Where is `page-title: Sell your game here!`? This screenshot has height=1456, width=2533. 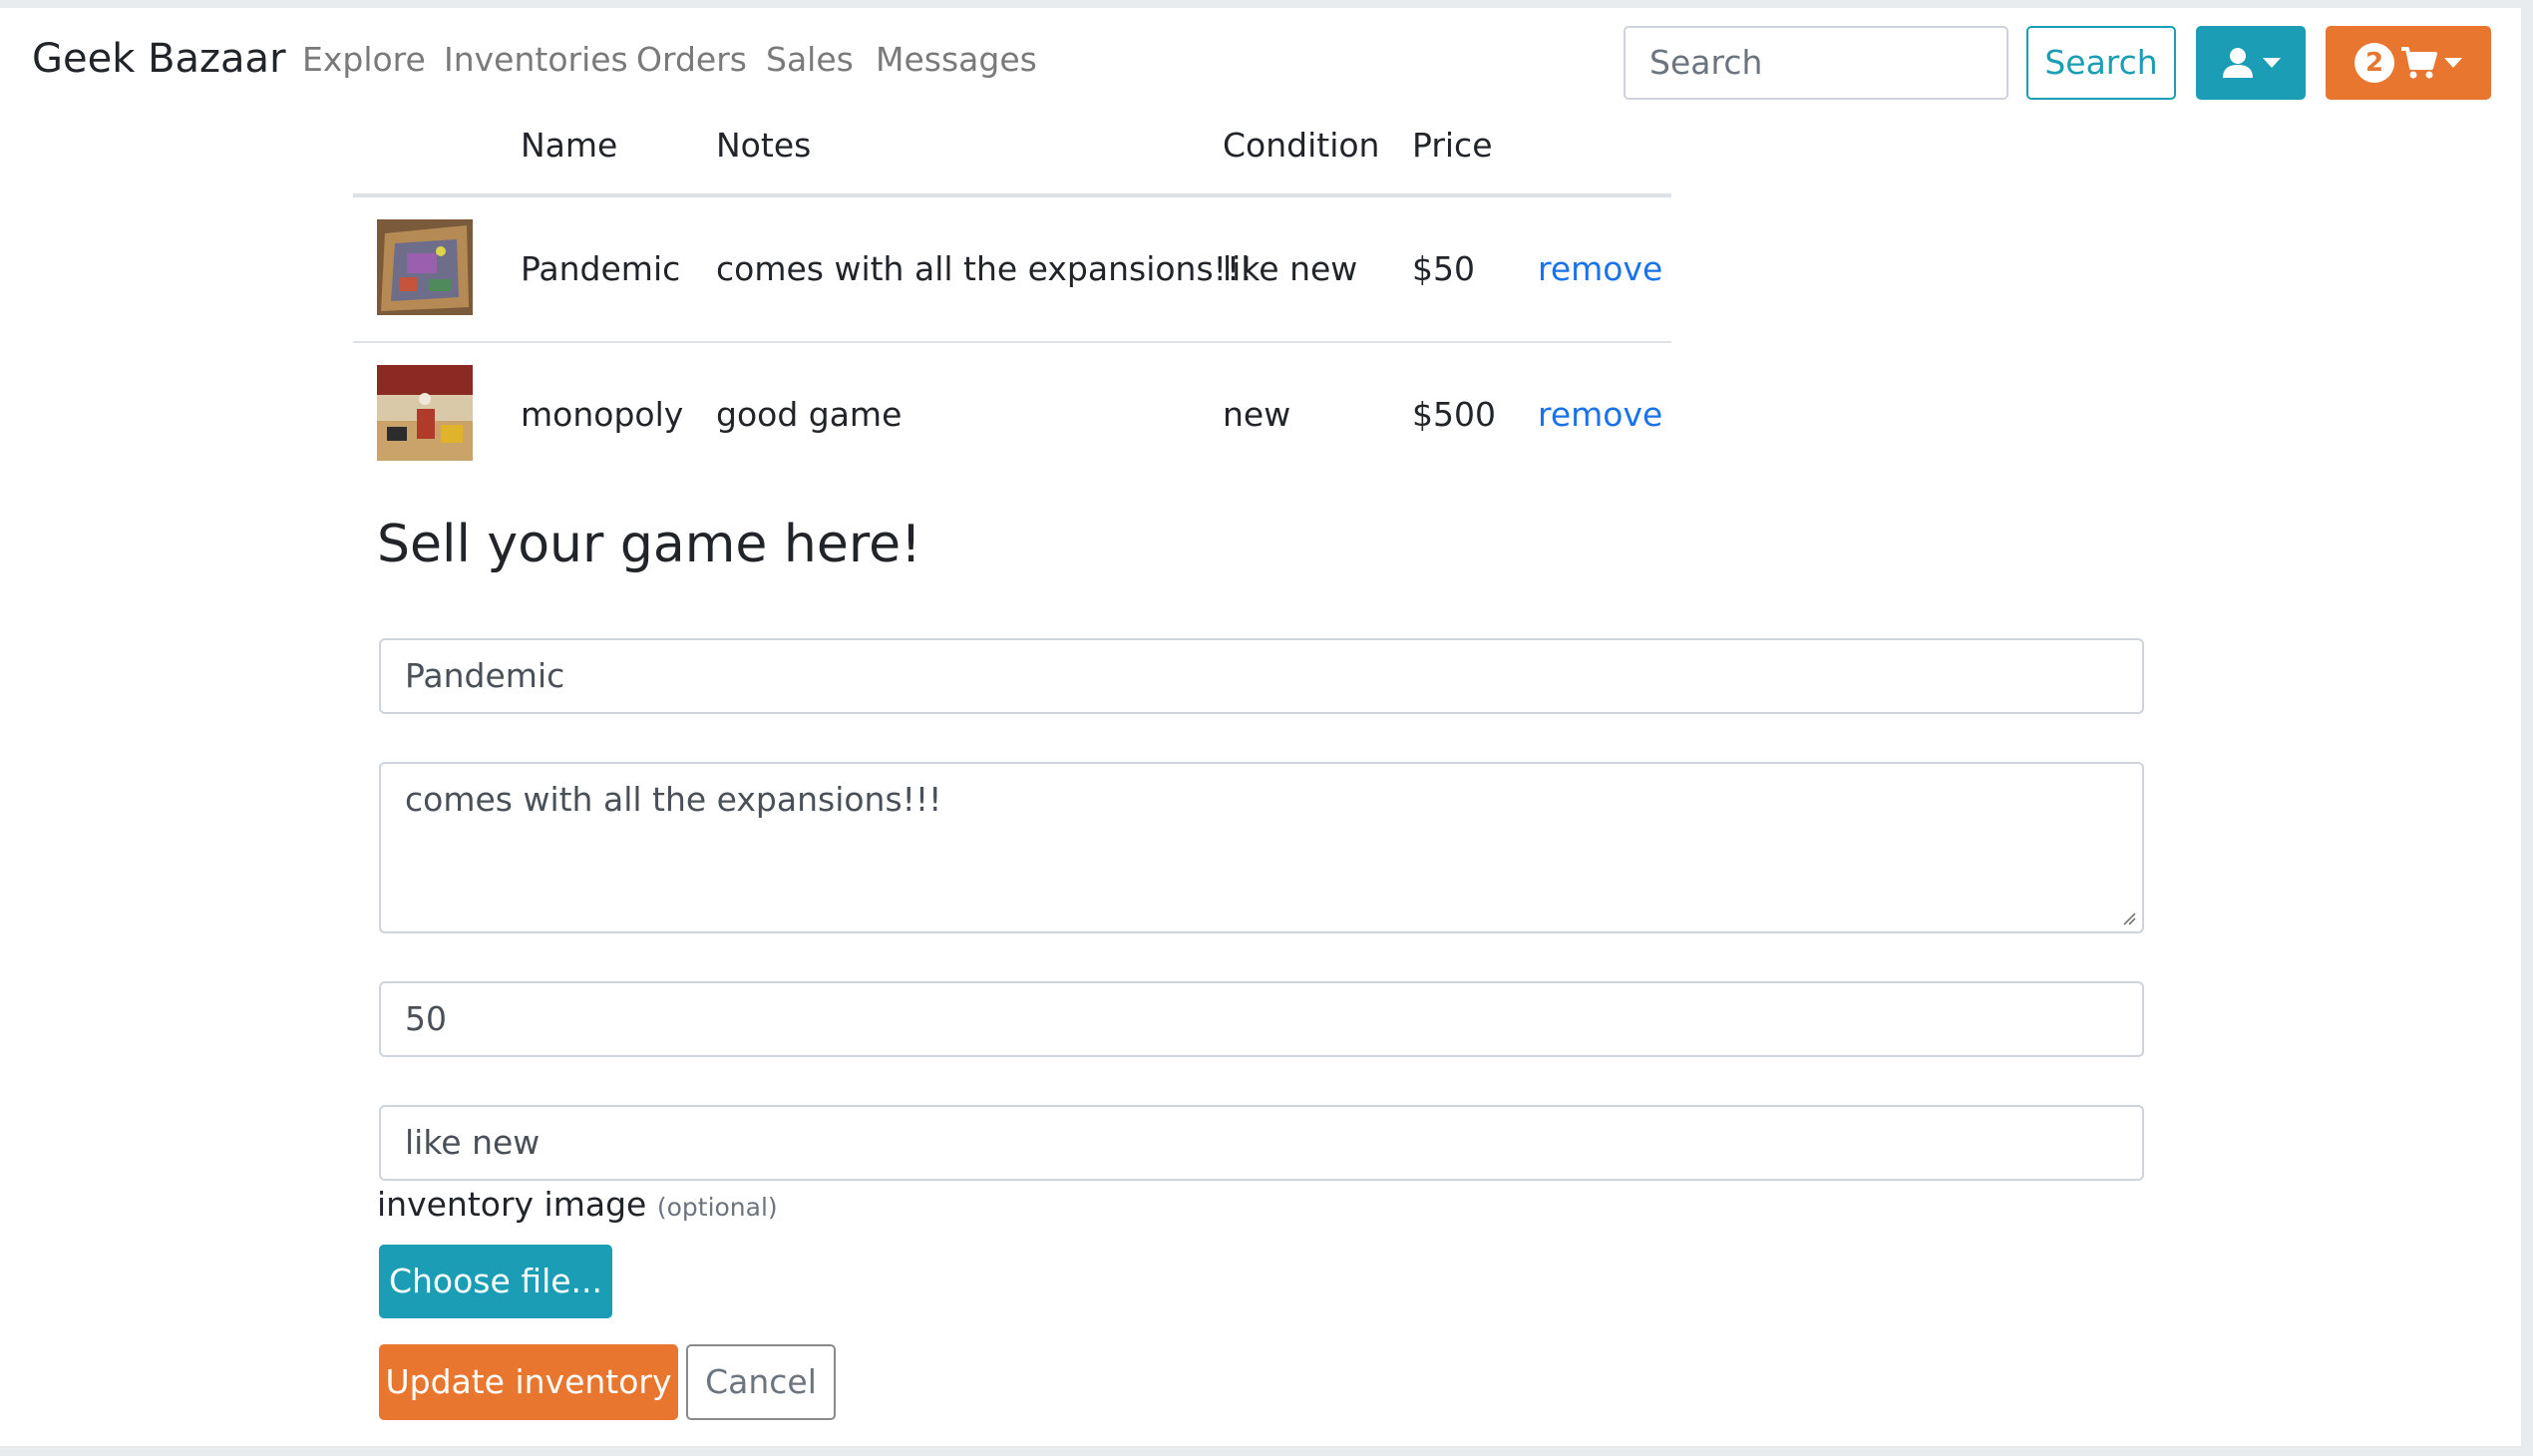
page-title: Sell your game here! is located at coordinates (649, 544).